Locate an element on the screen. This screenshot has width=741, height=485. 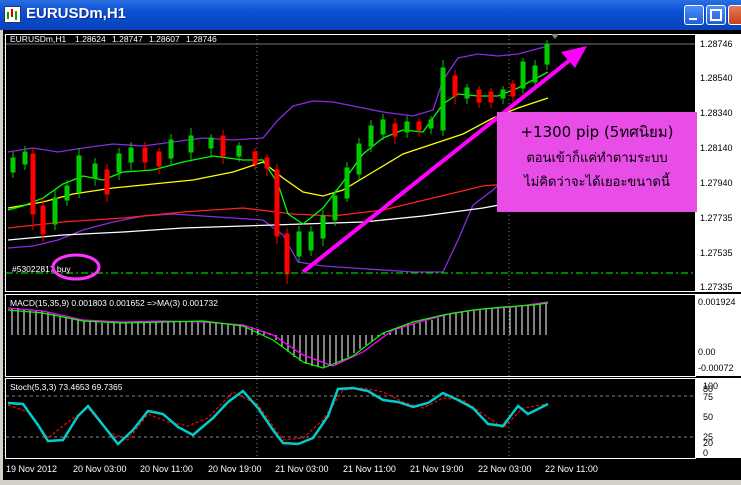
stoch-axis-label: 20 is located at coordinates (708, 443).